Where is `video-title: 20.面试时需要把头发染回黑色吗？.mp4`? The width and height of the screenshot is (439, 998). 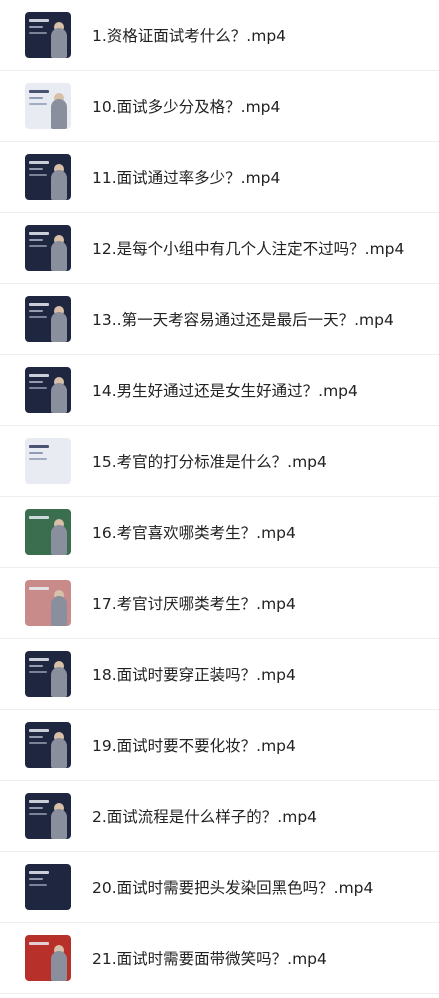 video-title: 20.面试时需要把头发染回黑色吗？.mp4 is located at coordinates (233, 888).